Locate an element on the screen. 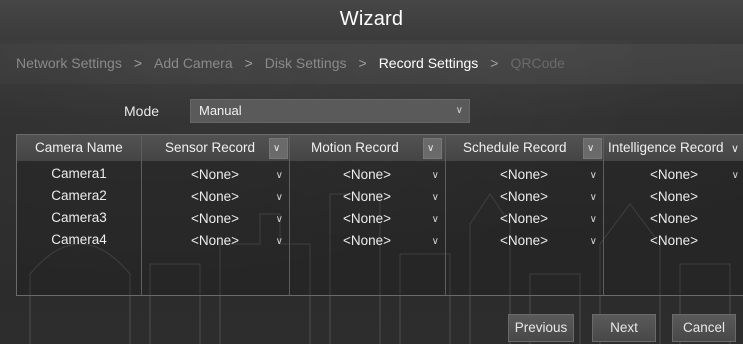 This screenshot has width=743, height=344. header-sensor-record: Sensor Record ∨ is located at coordinates (215, 148).